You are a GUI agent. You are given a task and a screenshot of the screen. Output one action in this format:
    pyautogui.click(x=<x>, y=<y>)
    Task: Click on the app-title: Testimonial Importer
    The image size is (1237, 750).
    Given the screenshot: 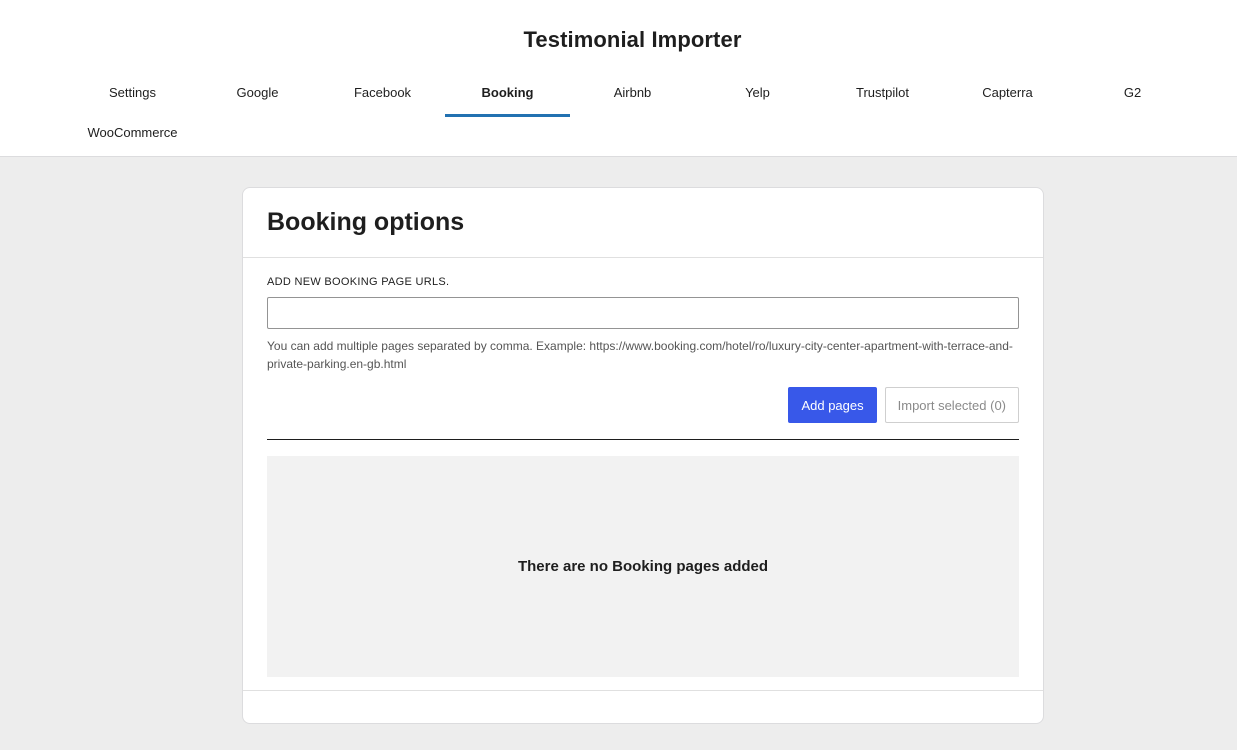 What is the action you would take?
    pyautogui.click(x=632, y=39)
    